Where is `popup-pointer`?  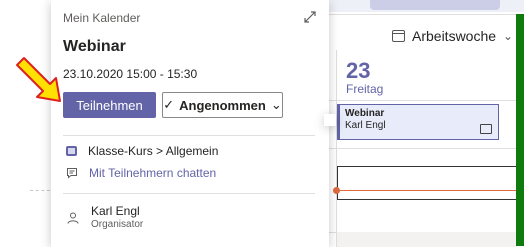
popup-pointer is located at coordinates (330, 120).